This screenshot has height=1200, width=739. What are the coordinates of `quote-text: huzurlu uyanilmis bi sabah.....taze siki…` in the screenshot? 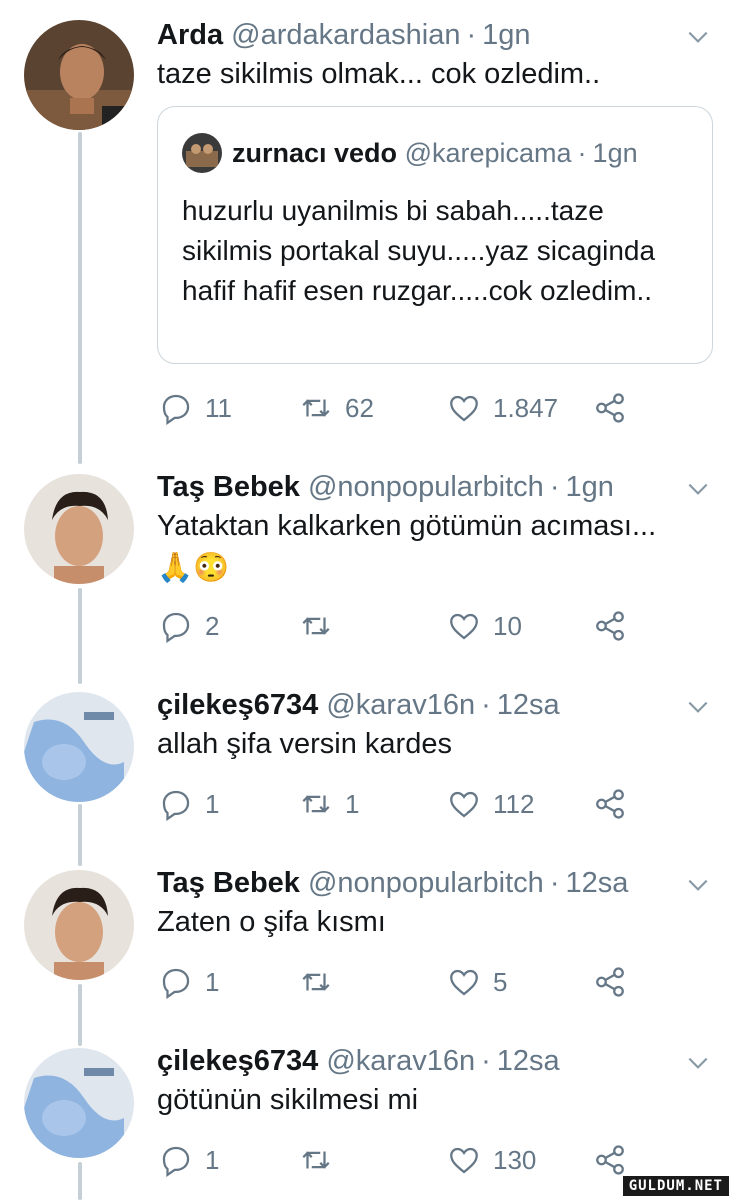 It's located at (419, 250).